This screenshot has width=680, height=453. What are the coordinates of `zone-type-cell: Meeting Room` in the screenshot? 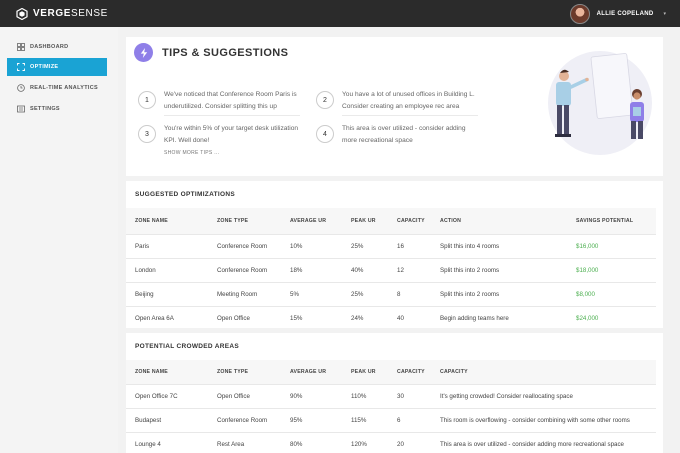 It's located at (244, 293).